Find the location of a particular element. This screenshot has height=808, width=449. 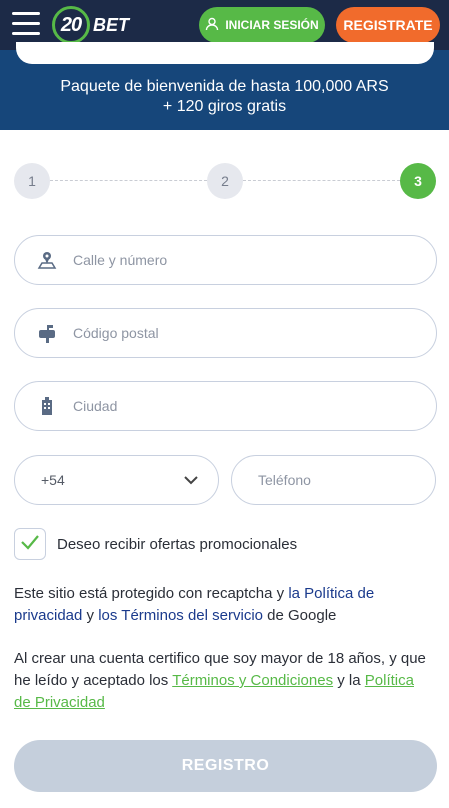

chevron-down-icon is located at coordinates (191, 480).